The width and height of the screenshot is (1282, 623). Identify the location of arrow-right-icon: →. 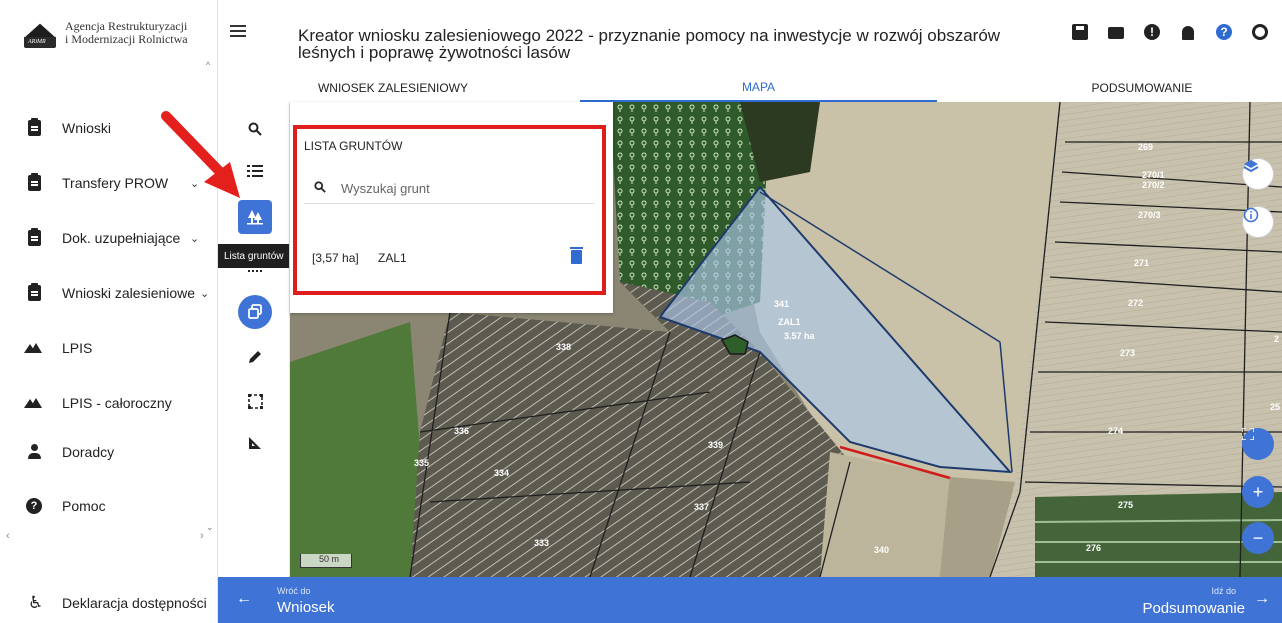
(1262, 598).